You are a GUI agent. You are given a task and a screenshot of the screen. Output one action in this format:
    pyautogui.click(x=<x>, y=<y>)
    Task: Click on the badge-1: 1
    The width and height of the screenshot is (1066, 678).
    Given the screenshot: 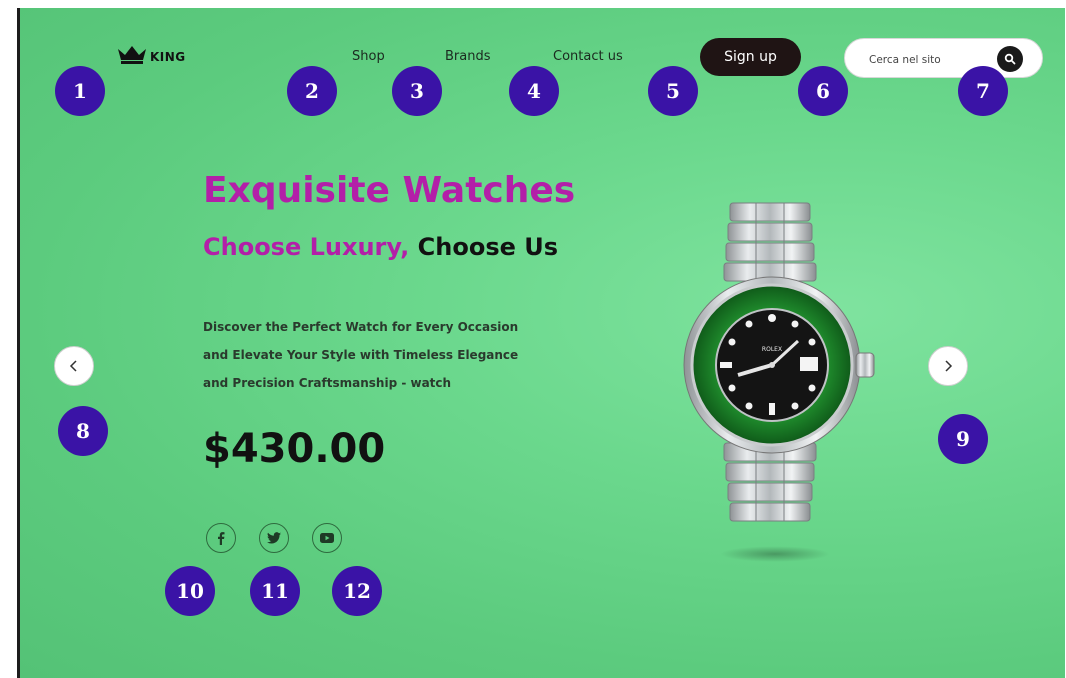 What is the action you would take?
    pyautogui.click(x=80, y=91)
    